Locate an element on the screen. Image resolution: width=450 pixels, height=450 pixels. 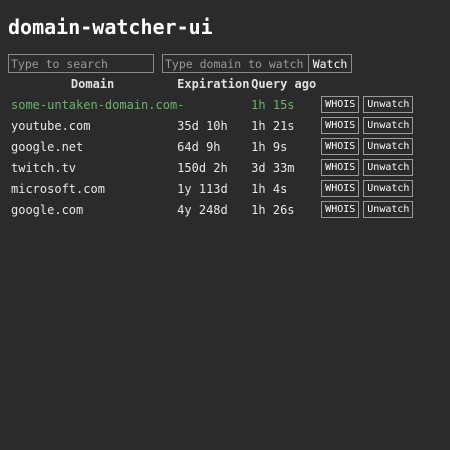
column-header-domain: Domain is located at coordinates (92, 84).